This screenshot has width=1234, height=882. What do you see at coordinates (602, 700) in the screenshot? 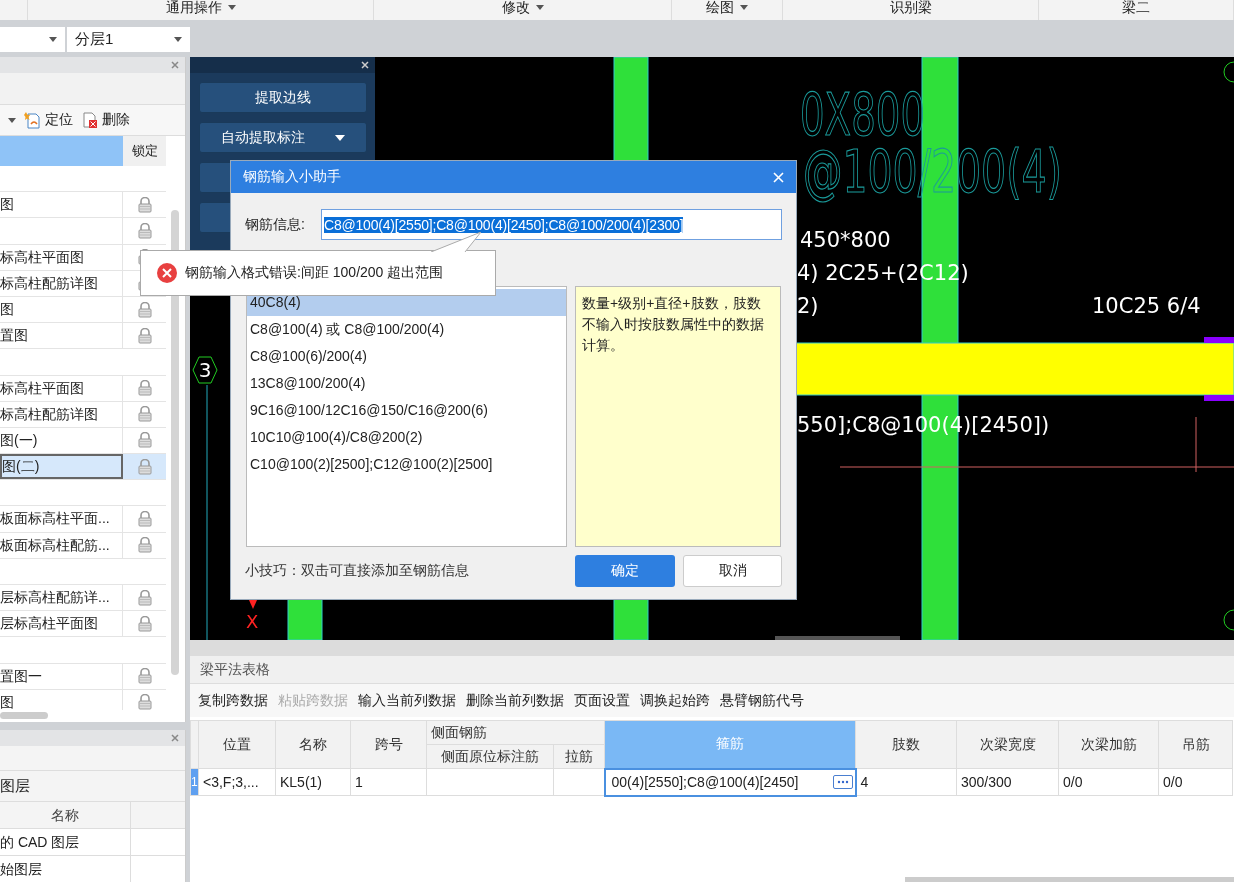
I see `toolbar-button: 页面设置` at bounding box center [602, 700].